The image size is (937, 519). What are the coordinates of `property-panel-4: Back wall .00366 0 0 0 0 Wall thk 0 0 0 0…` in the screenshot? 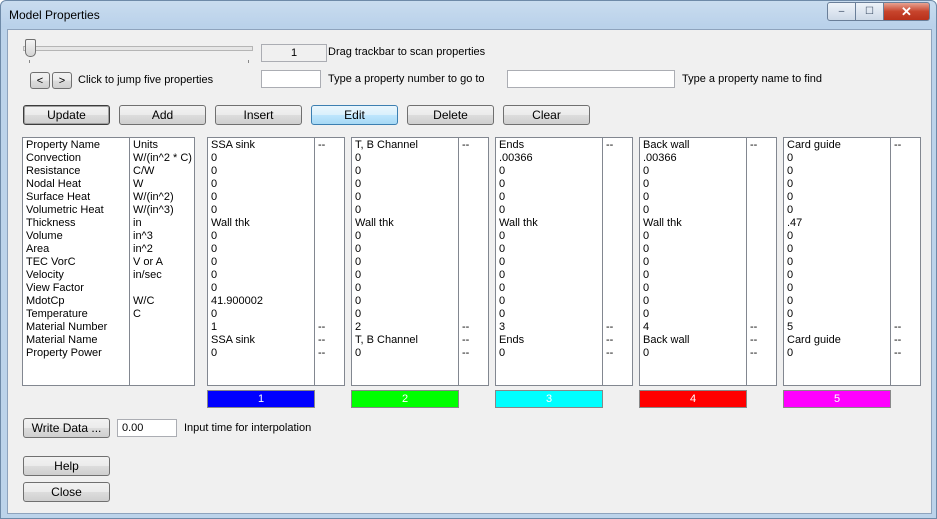 It's located at (708, 261).